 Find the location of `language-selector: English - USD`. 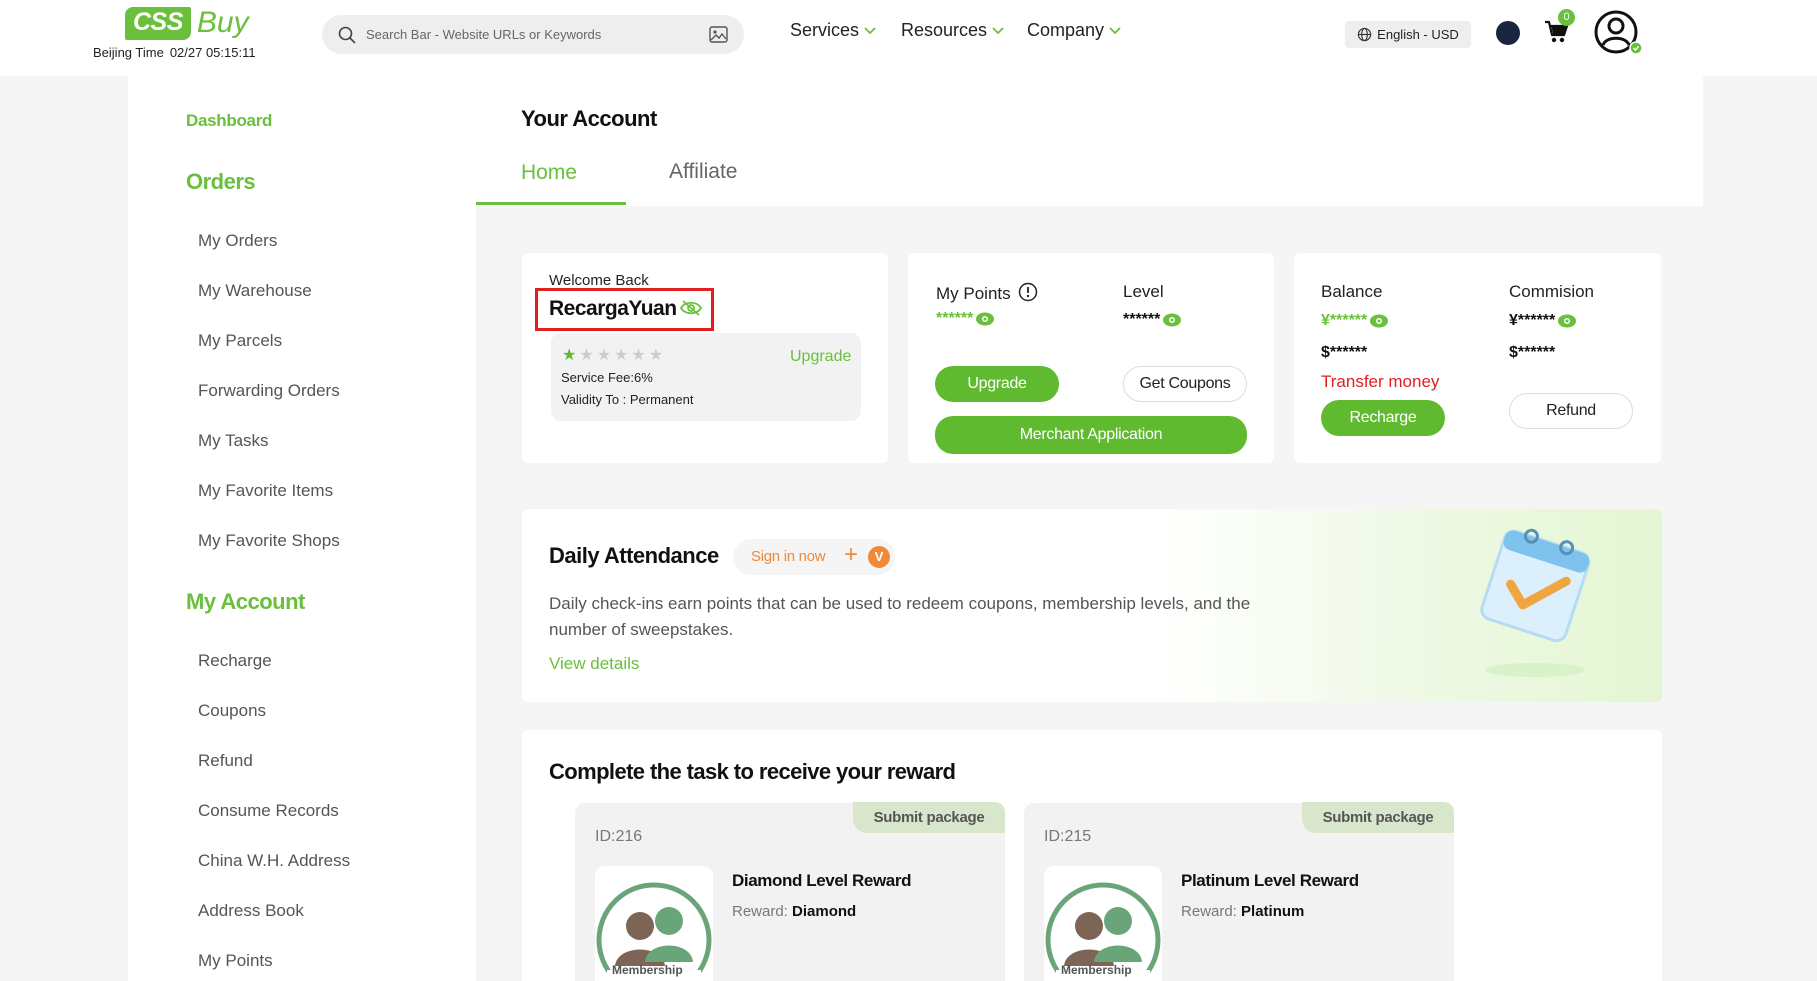

language-selector: English - USD is located at coordinates (1408, 34).